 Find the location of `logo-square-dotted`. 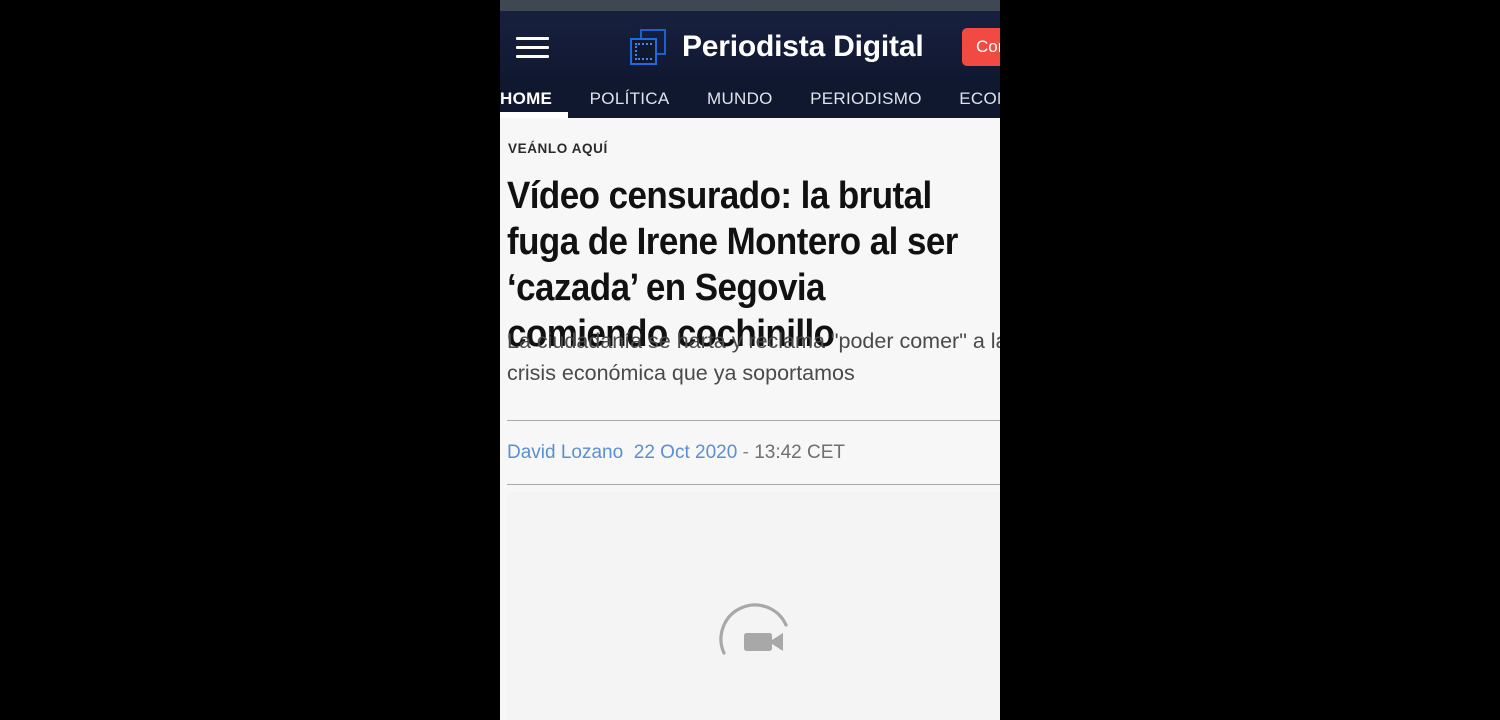

logo-square-dotted is located at coordinates (643, 51).